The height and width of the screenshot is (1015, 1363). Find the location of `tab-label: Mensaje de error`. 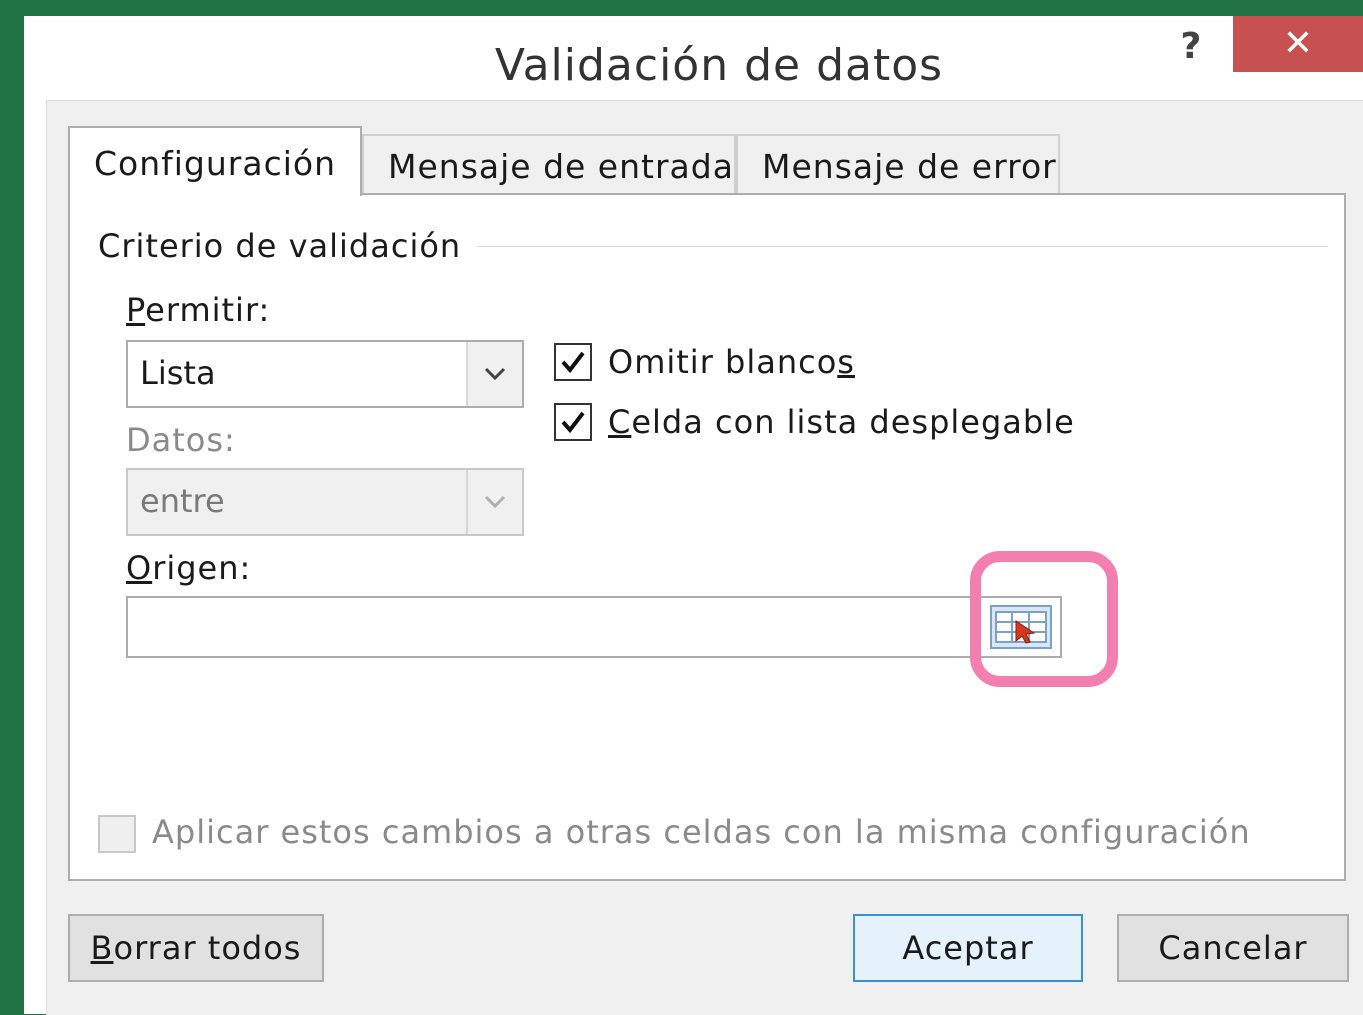

tab-label: Mensaje de error is located at coordinates (909, 166).